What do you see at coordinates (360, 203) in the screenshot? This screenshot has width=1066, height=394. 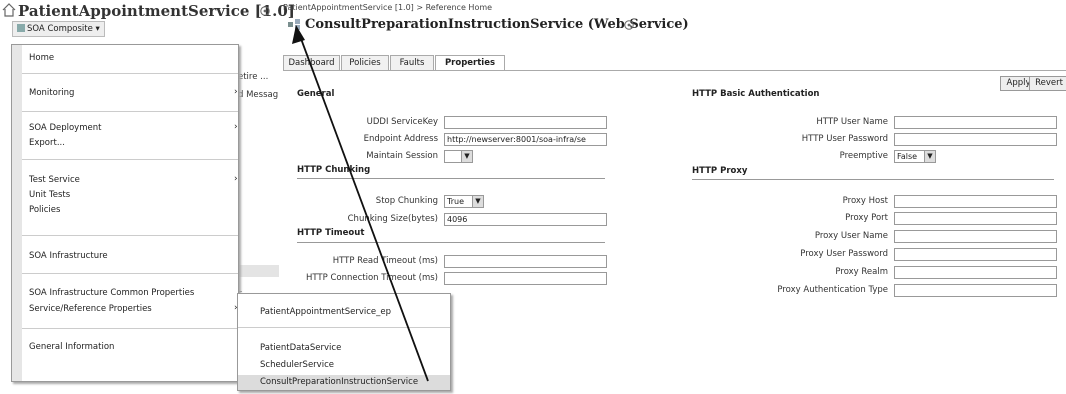 I see `annotation-arrow` at bounding box center [360, 203].